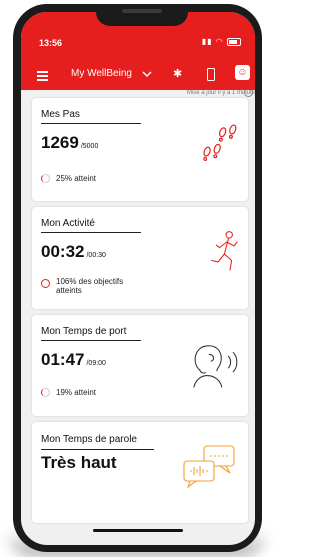 Image resolution: width=320 pixels, height=557 pixels. I want to click on activity-target: /00:30, so click(96, 255).